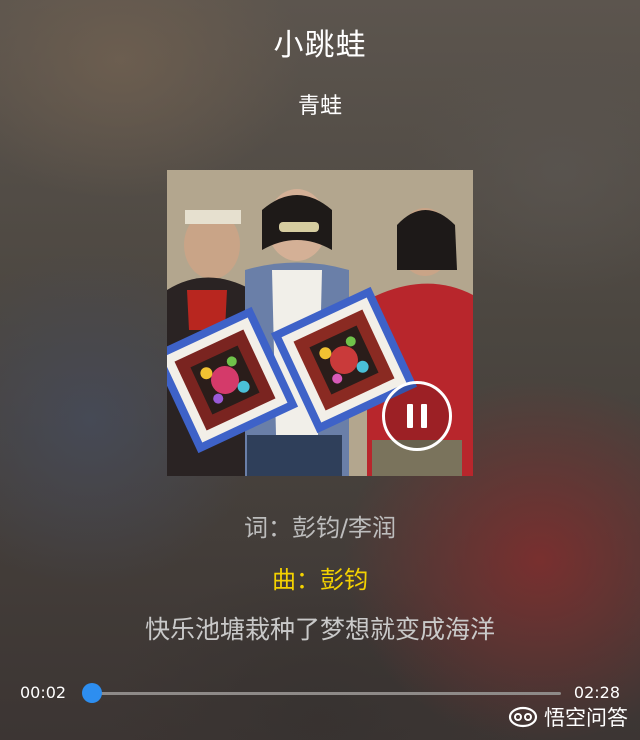 This screenshot has height=740, width=640. What do you see at coordinates (596, 692) in the screenshot?
I see `total-time: 02:28` at bounding box center [596, 692].